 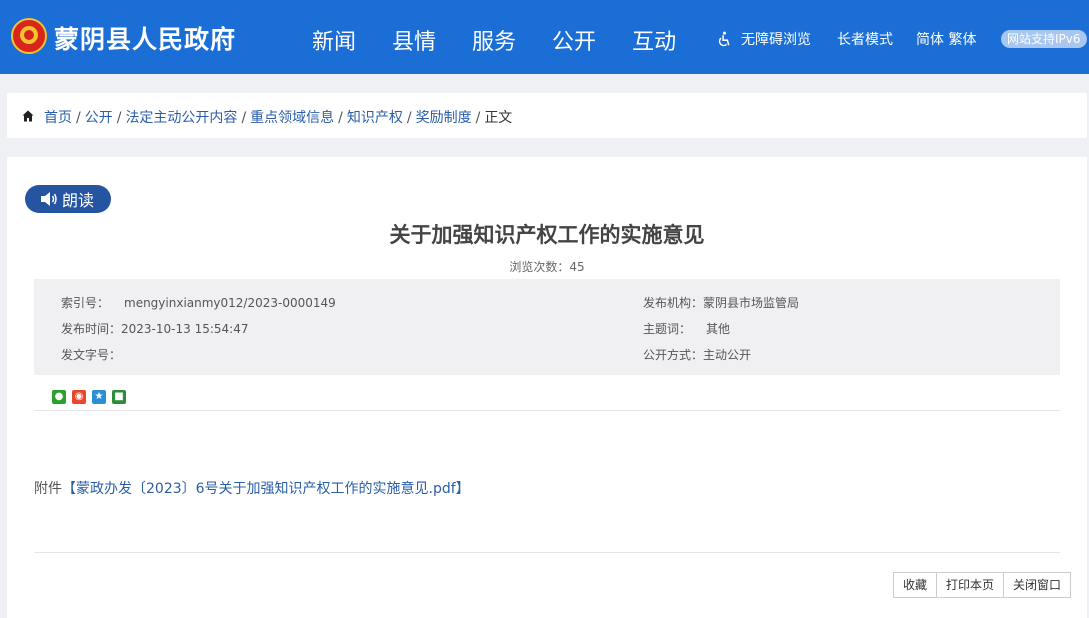 What do you see at coordinates (654, 40) in the screenshot?
I see `nav-interaction: 互动` at bounding box center [654, 40].